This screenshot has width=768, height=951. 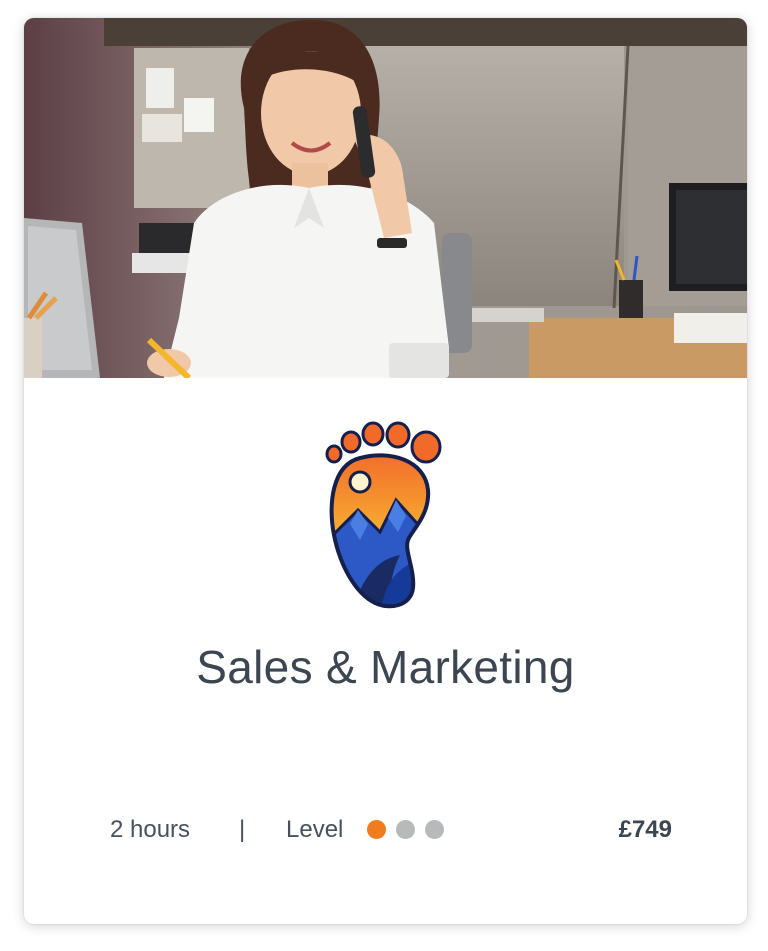 What do you see at coordinates (315, 829) in the screenshot?
I see `level-label: Level` at bounding box center [315, 829].